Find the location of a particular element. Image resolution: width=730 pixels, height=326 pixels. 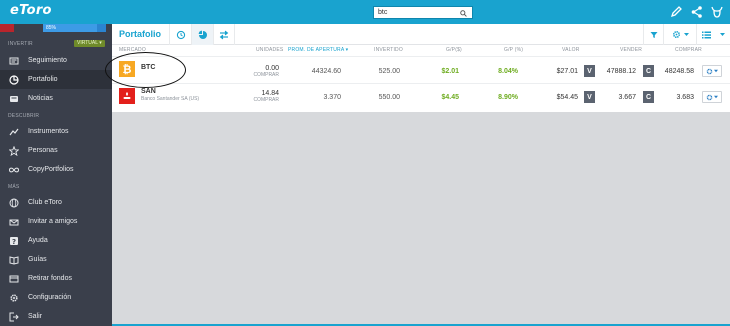

sell-price: 3.667 is located at coordinates (627, 97).